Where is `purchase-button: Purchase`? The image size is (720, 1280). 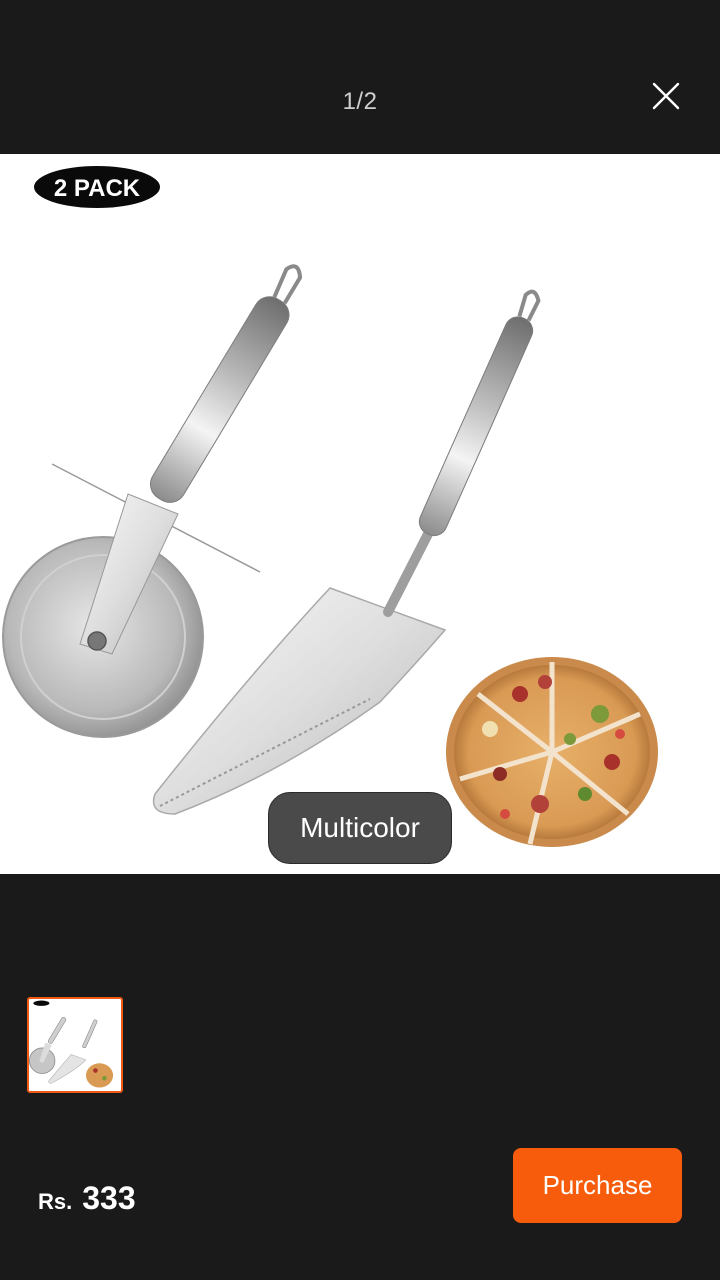
purchase-button: Purchase is located at coordinates (597, 1185).